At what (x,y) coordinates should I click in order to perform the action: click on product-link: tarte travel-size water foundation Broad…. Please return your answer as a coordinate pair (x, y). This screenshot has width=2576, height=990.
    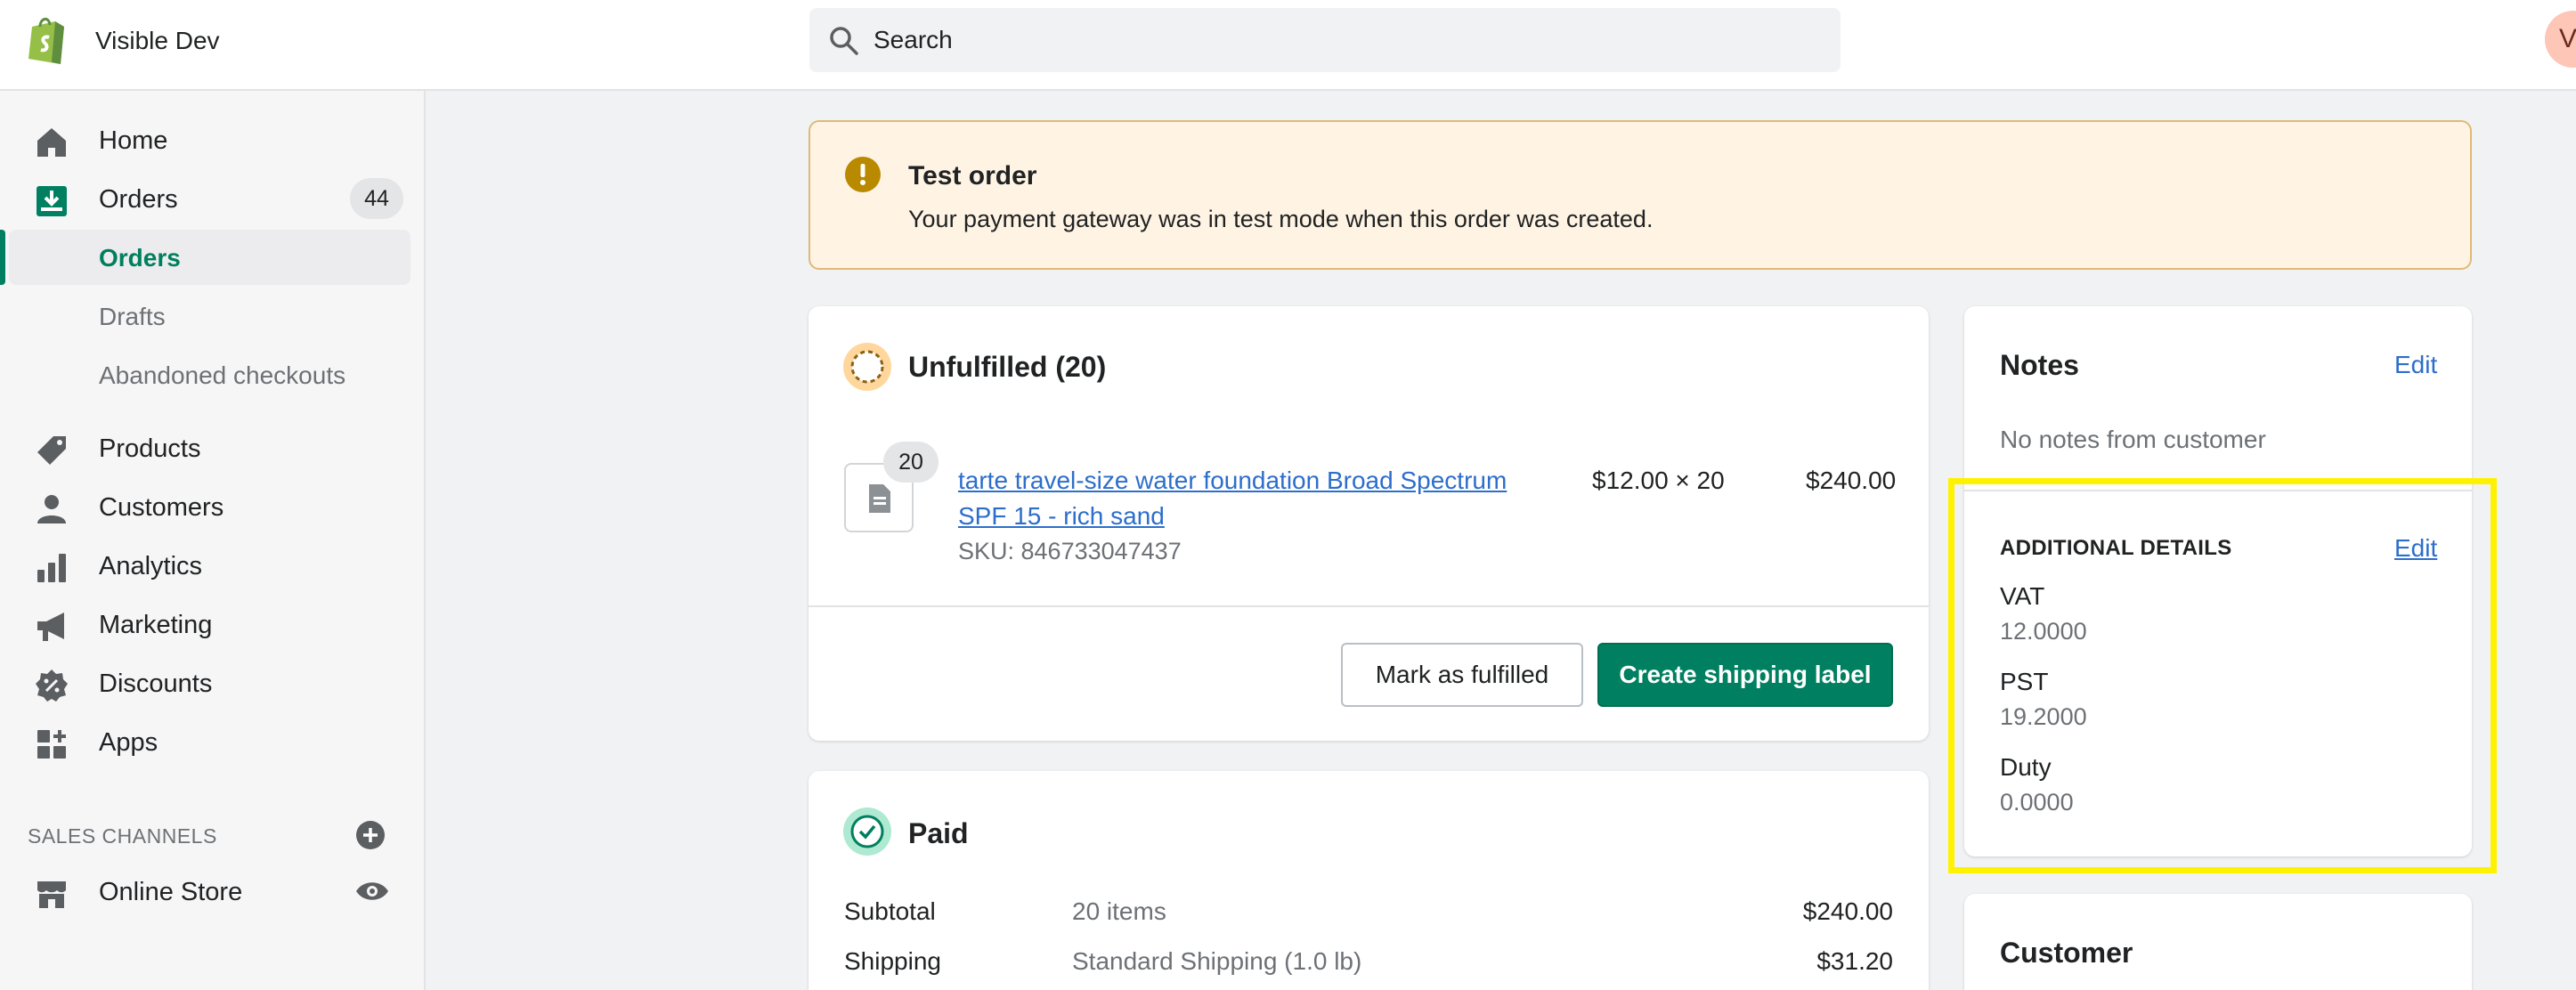
    Looking at the image, I should click on (1256, 498).